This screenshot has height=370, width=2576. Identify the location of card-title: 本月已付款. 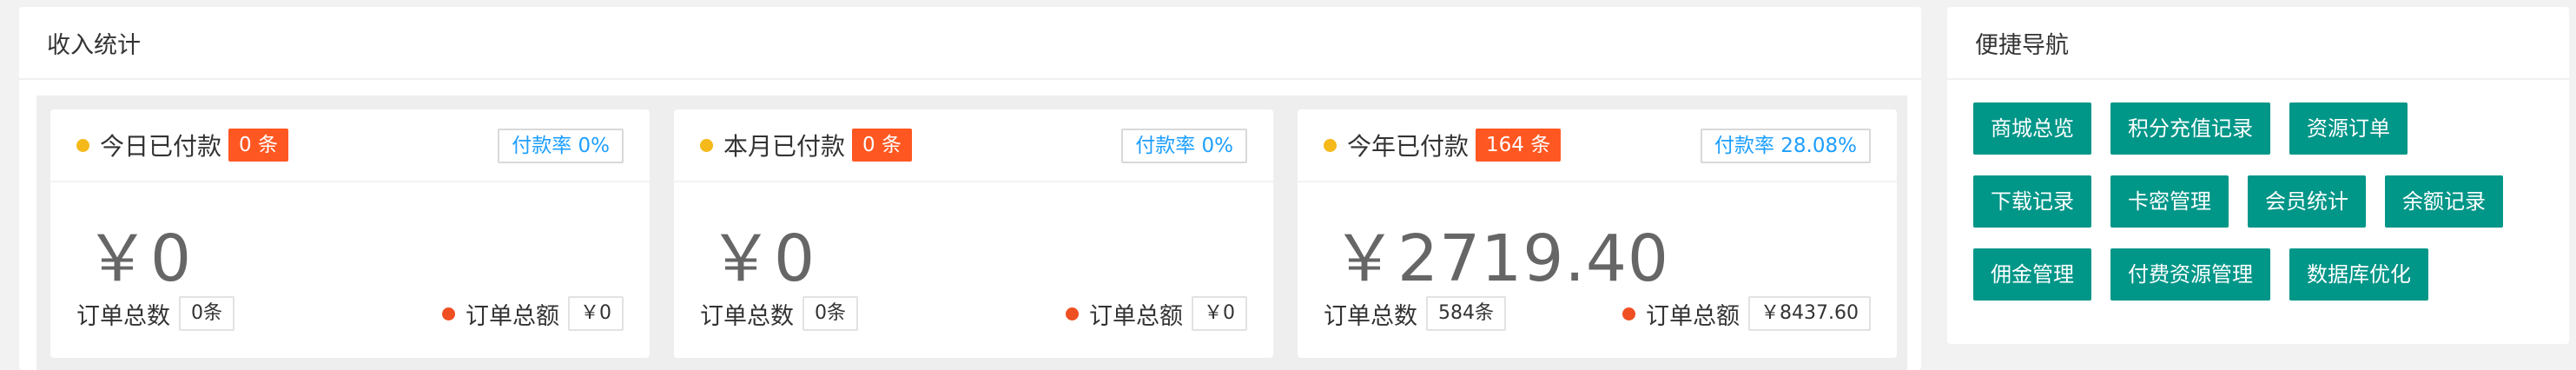
(784, 146).